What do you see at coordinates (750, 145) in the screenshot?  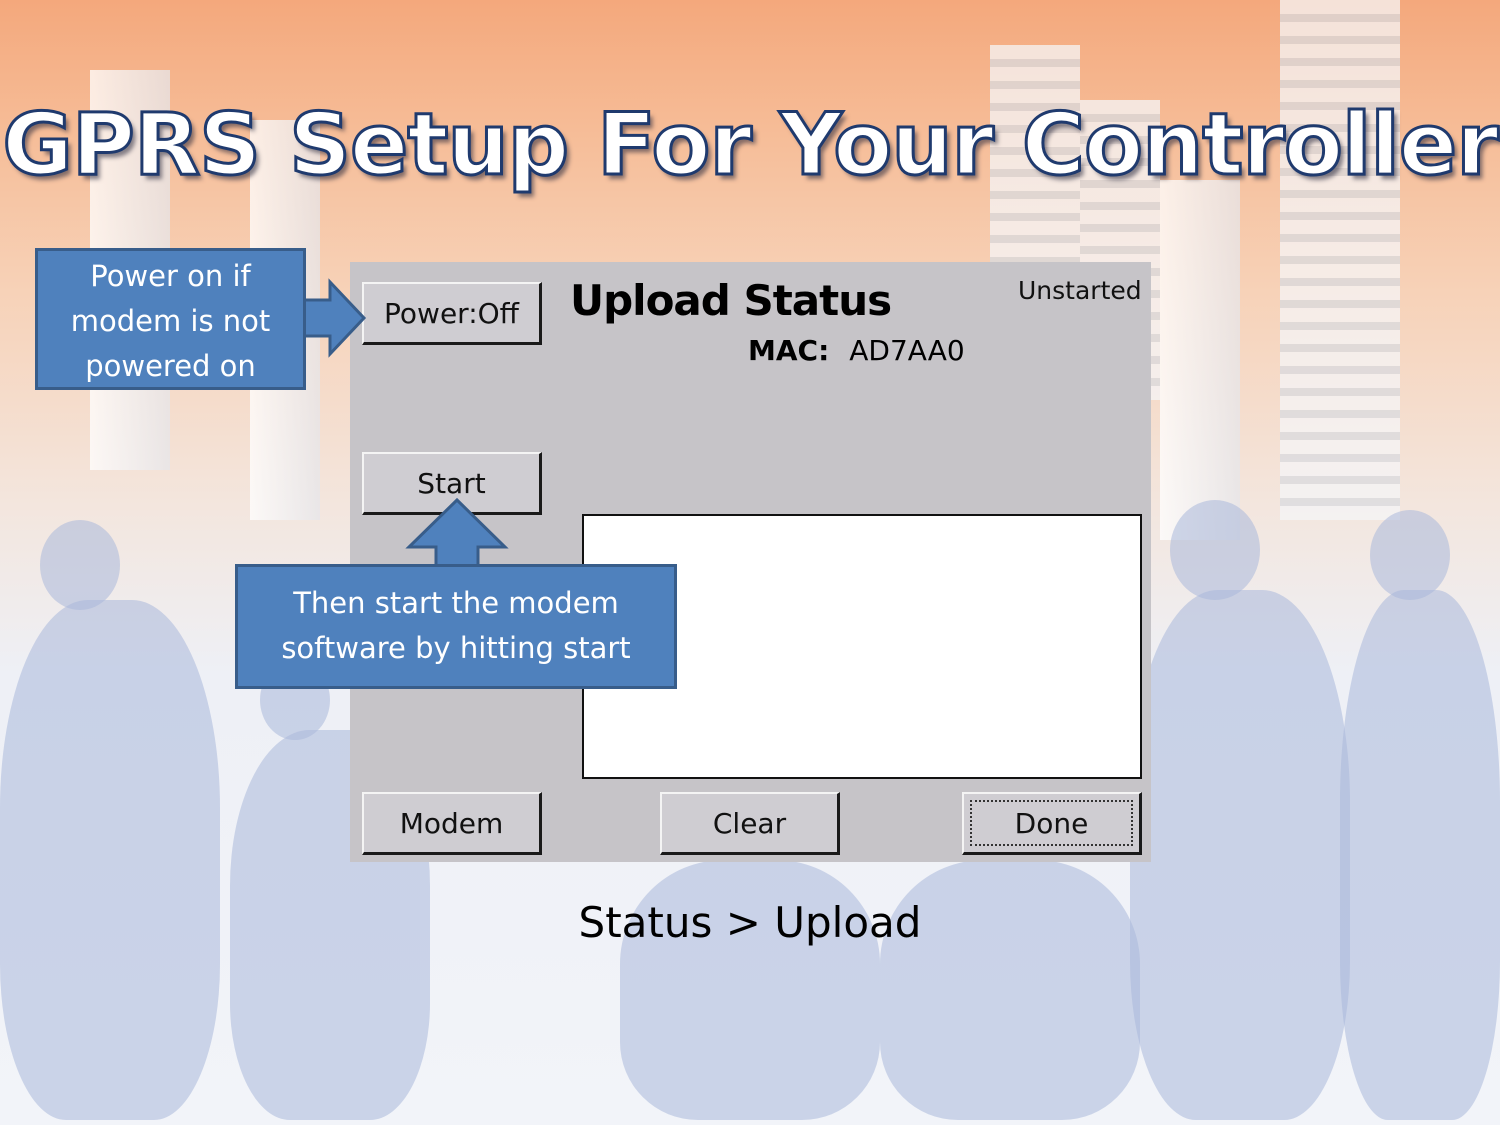 I see `slide-title: GPRS Setup For Your Controller` at bounding box center [750, 145].